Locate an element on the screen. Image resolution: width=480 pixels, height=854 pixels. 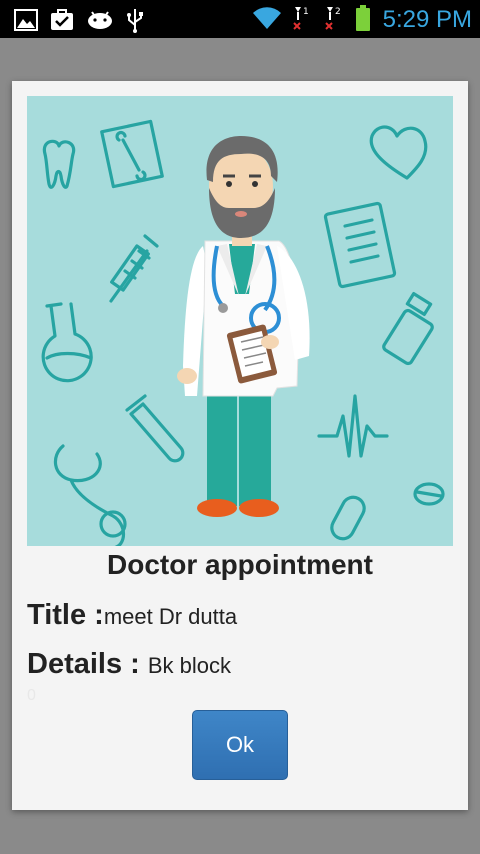
appointment-title-row: Title :meet Dr dutta is located at coordinates (132, 615).